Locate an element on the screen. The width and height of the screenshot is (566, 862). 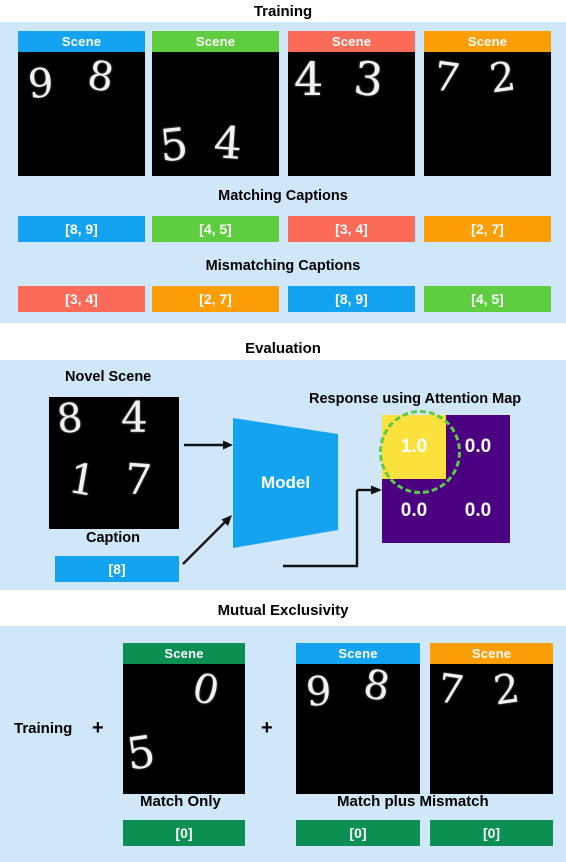
me-caption-2: [0] is located at coordinates (358, 833).